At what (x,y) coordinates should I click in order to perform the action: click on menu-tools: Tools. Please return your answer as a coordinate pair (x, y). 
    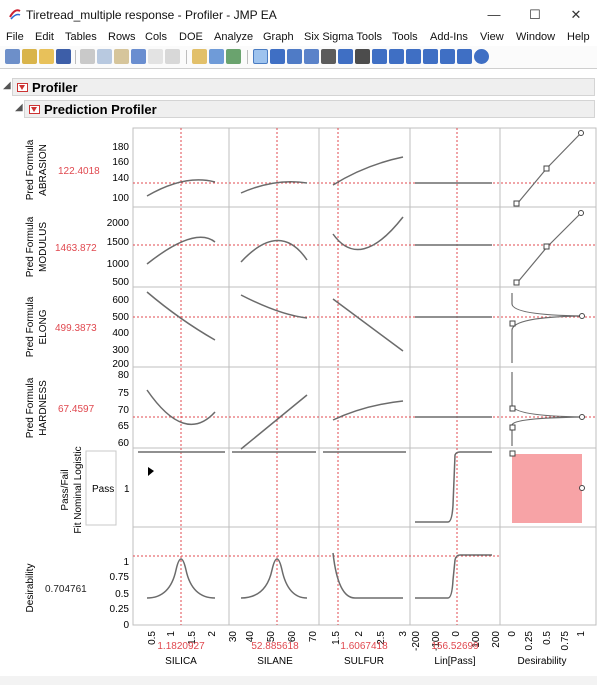
    Looking at the image, I should click on (405, 37).